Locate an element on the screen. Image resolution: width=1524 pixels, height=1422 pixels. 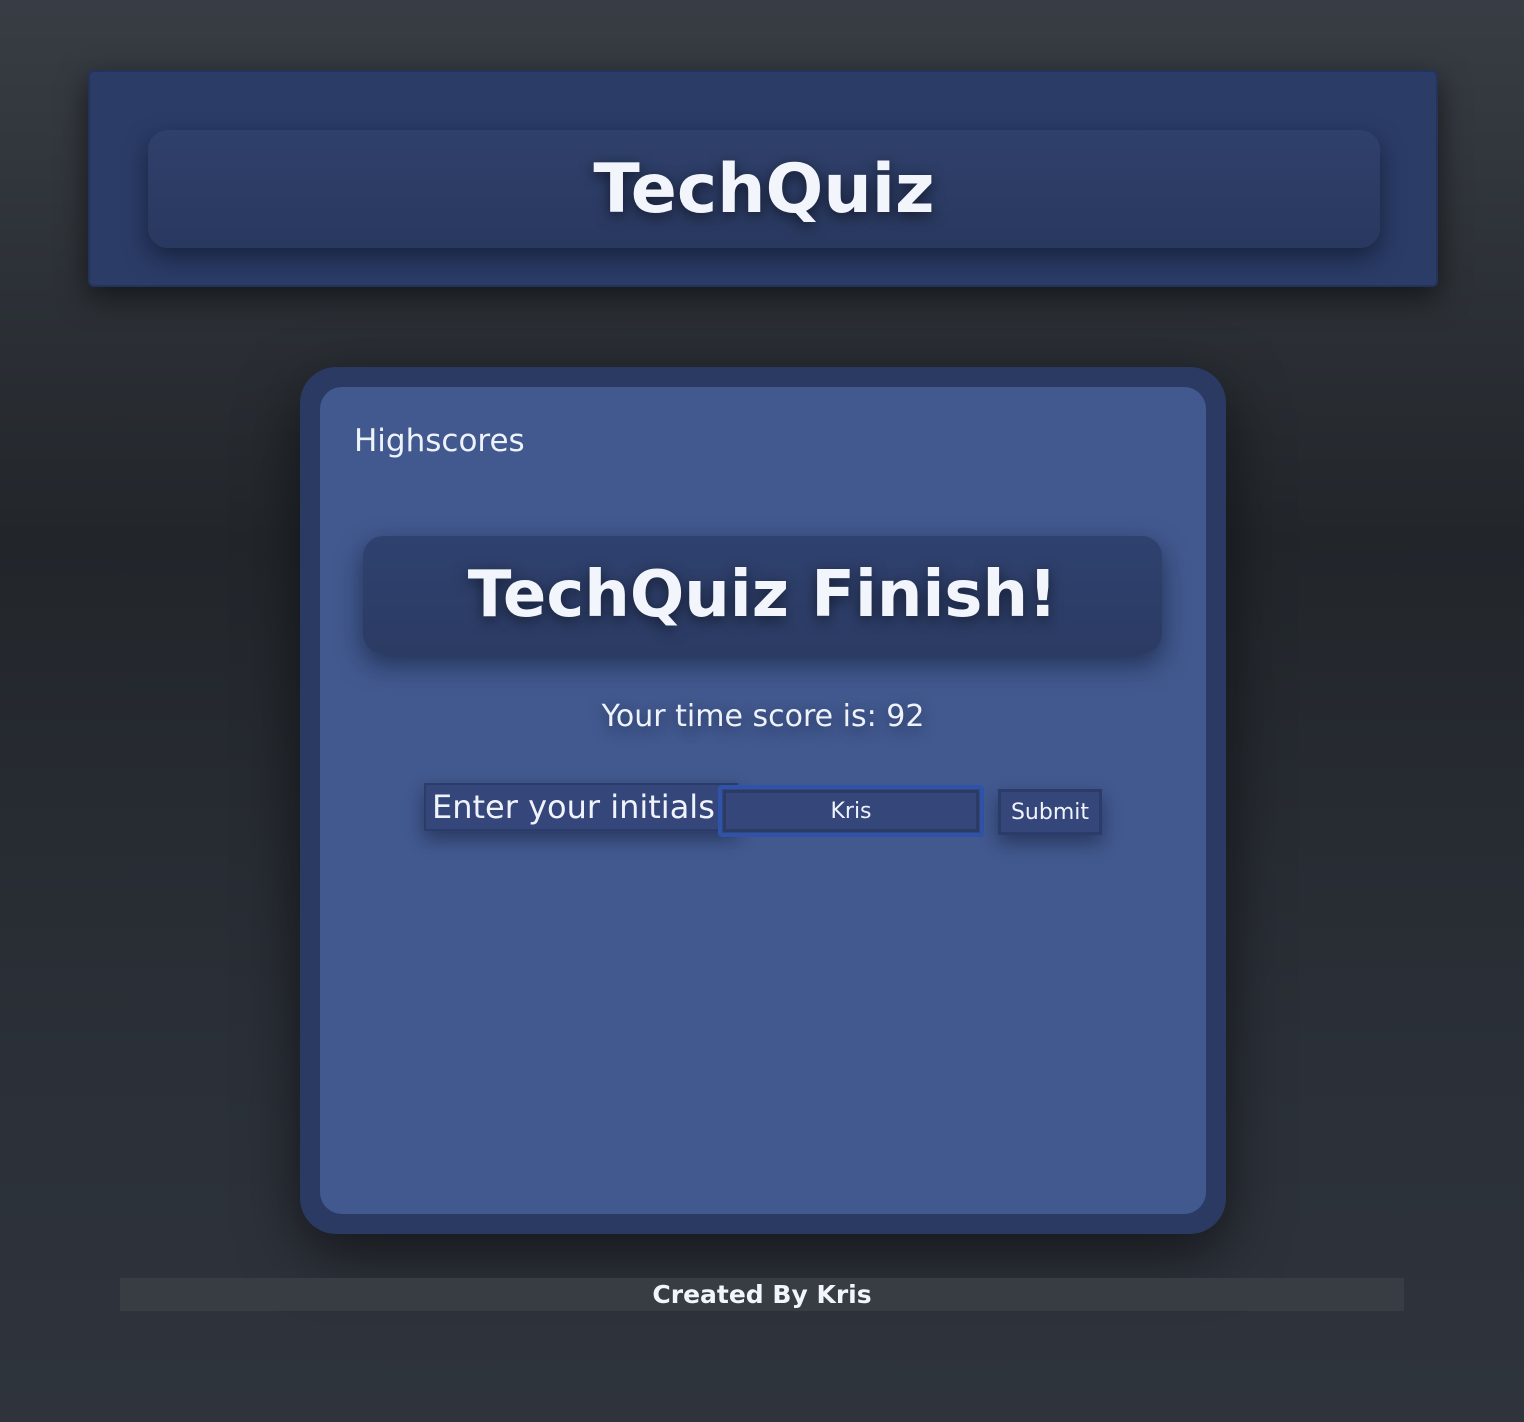
initials-form: Enter your initials: Submit is located at coordinates (763, 811).